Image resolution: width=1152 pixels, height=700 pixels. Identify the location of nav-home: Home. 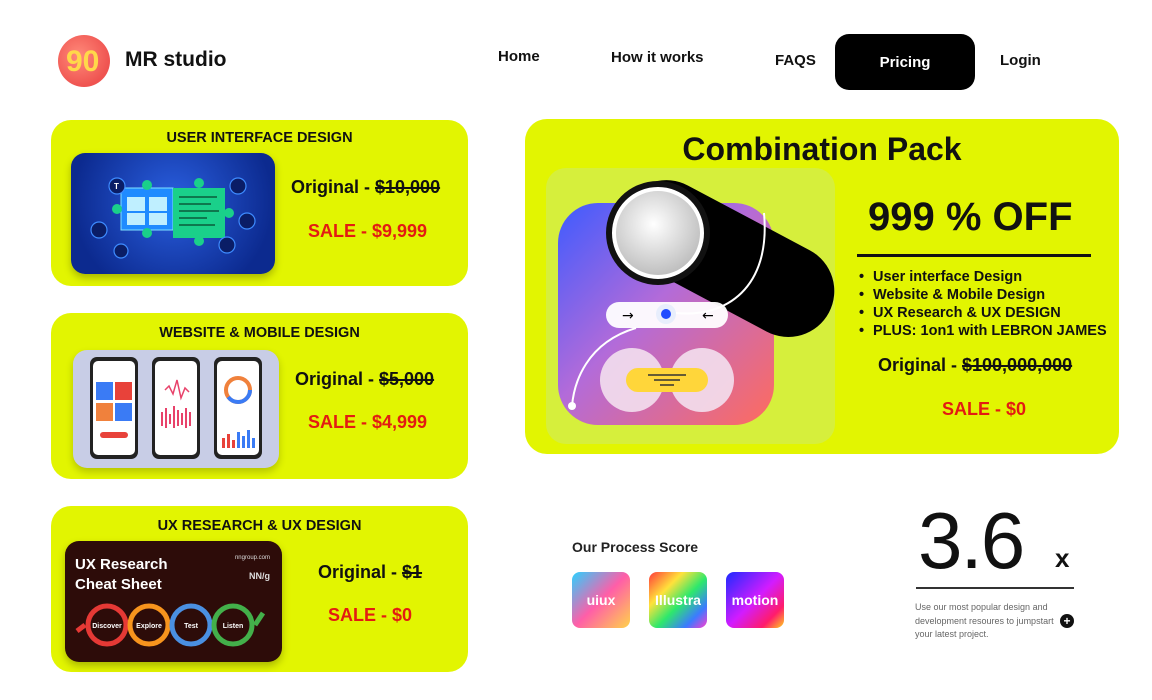
(519, 56).